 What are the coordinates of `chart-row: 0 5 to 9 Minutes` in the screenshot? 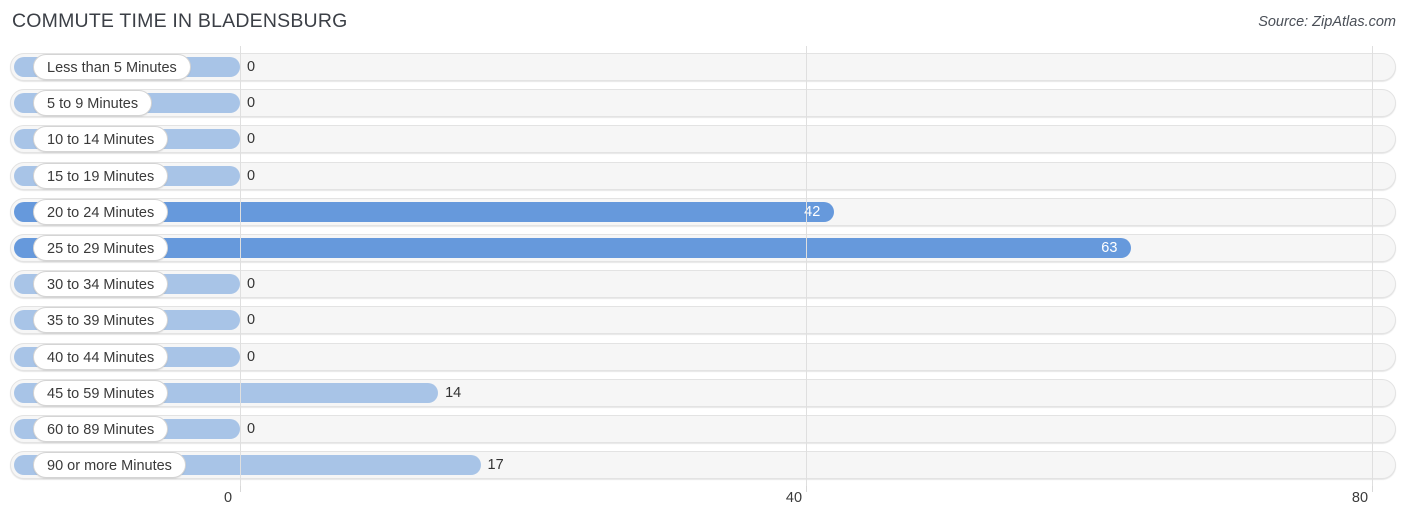 It's located at (703, 103).